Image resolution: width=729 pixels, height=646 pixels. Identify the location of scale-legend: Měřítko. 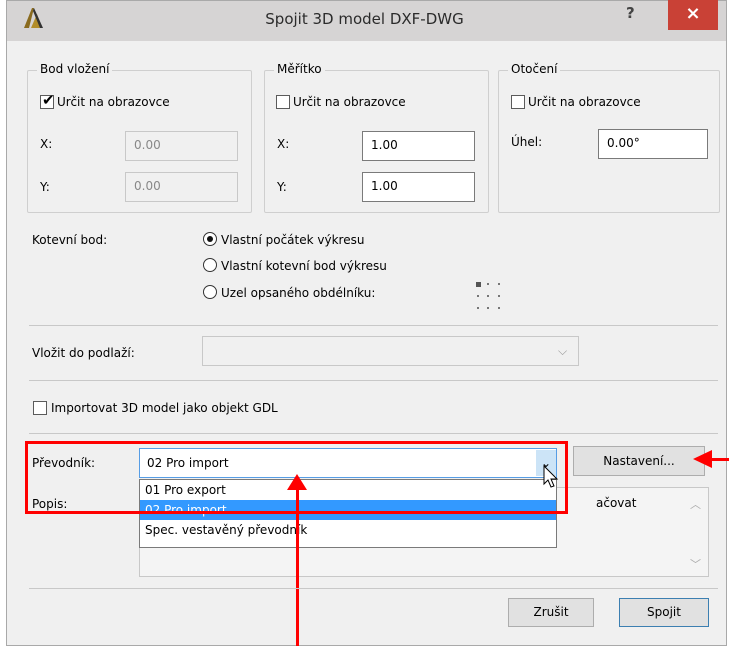
(299, 69).